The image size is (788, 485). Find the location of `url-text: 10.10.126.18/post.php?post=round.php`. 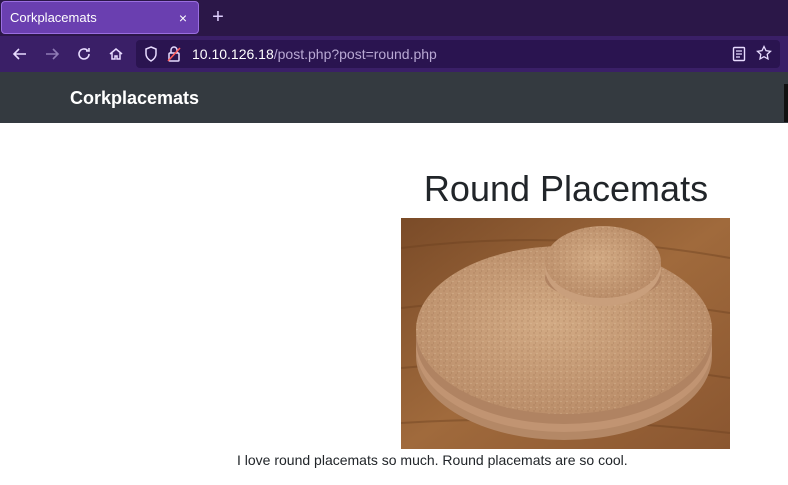

url-text: 10.10.126.18/post.php?post=round.php is located at coordinates (314, 54).